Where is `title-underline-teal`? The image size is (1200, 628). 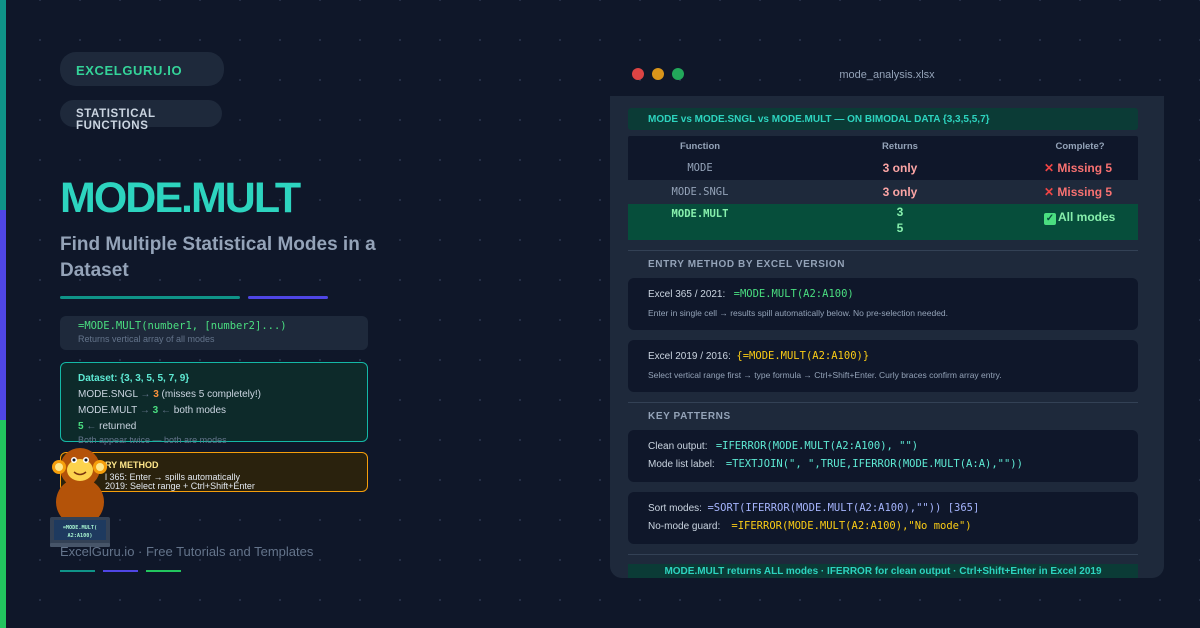
title-underline-teal is located at coordinates (150, 297).